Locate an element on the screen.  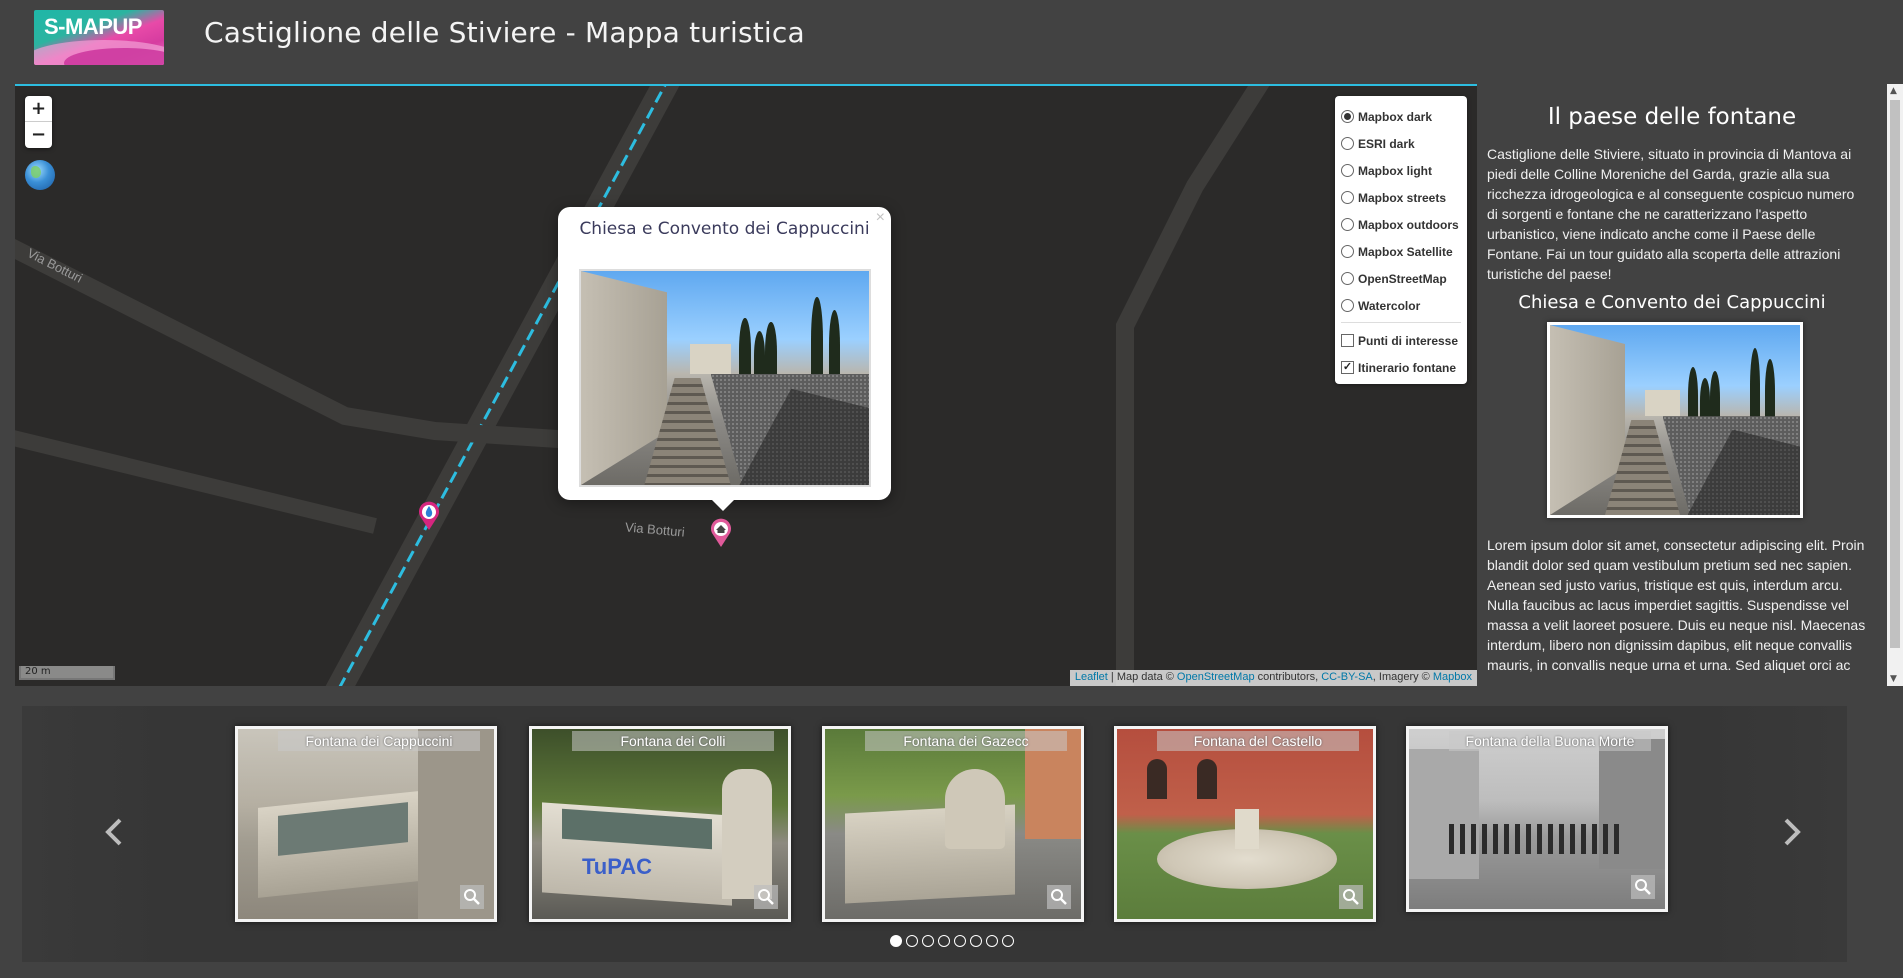
sidebar-photo is located at coordinates (1675, 420).